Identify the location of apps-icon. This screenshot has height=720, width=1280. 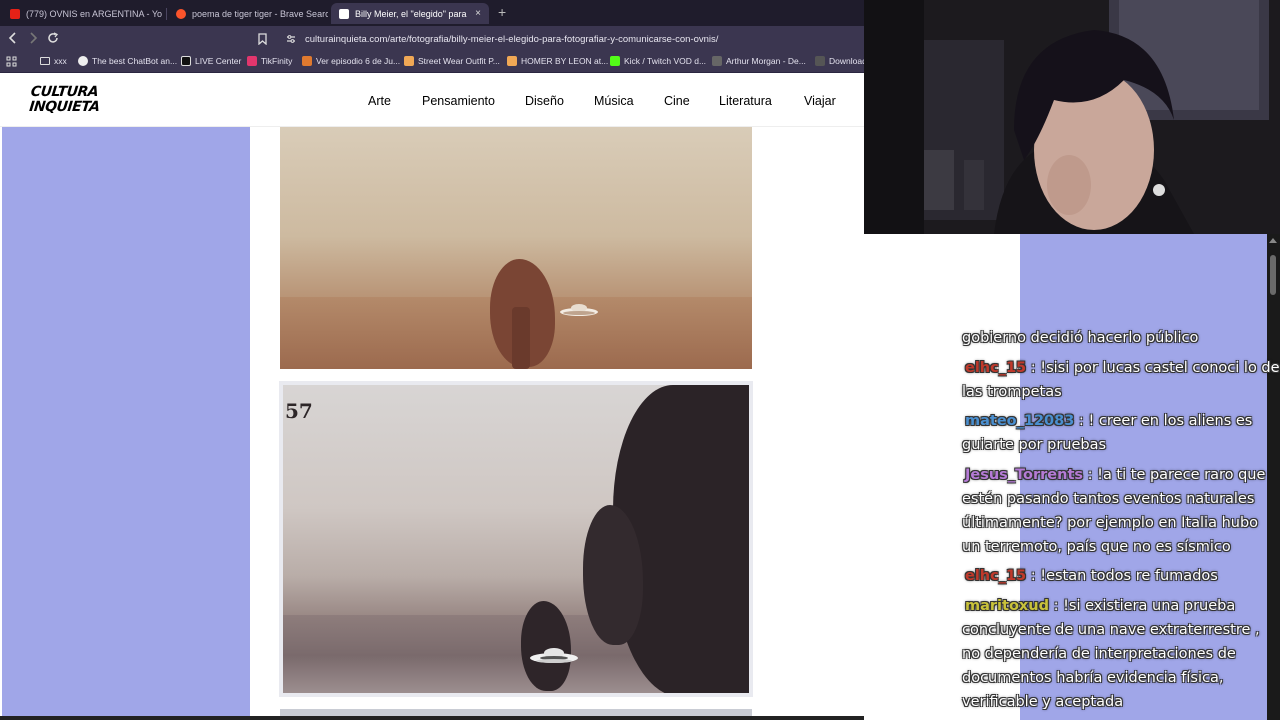
(12, 62).